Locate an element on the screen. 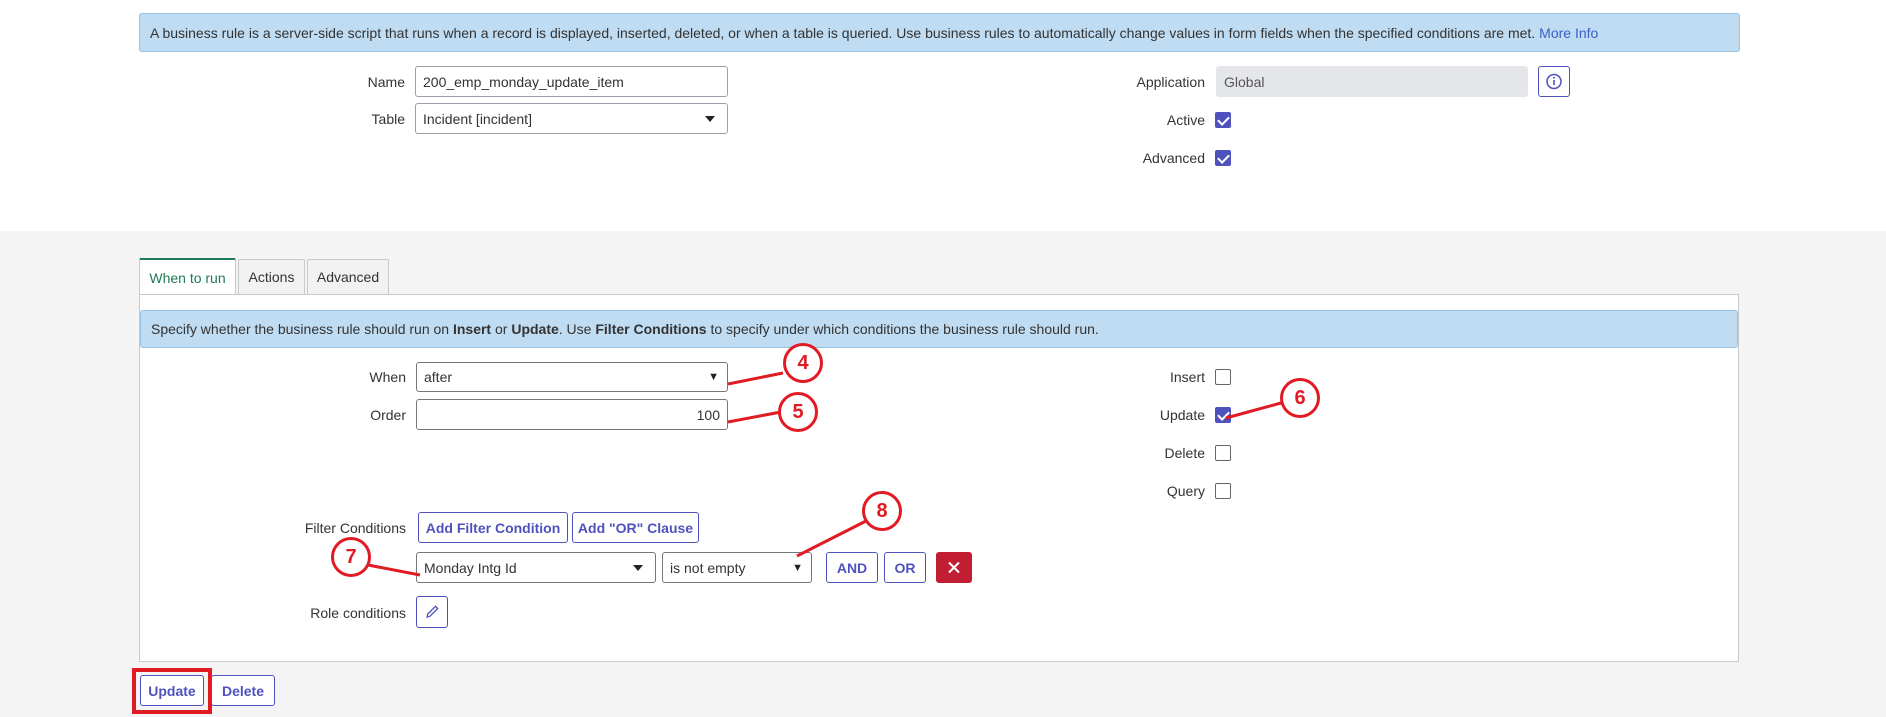 The width and height of the screenshot is (1886, 717). table-value: Incident [incident] is located at coordinates (477, 118).